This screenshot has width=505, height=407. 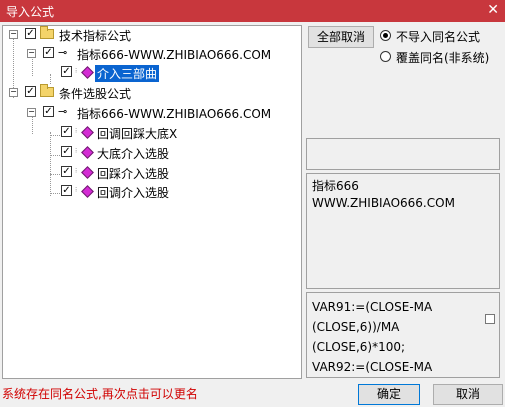 I want to click on formula-label: 回调介入选股, so click(x=133, y=192).